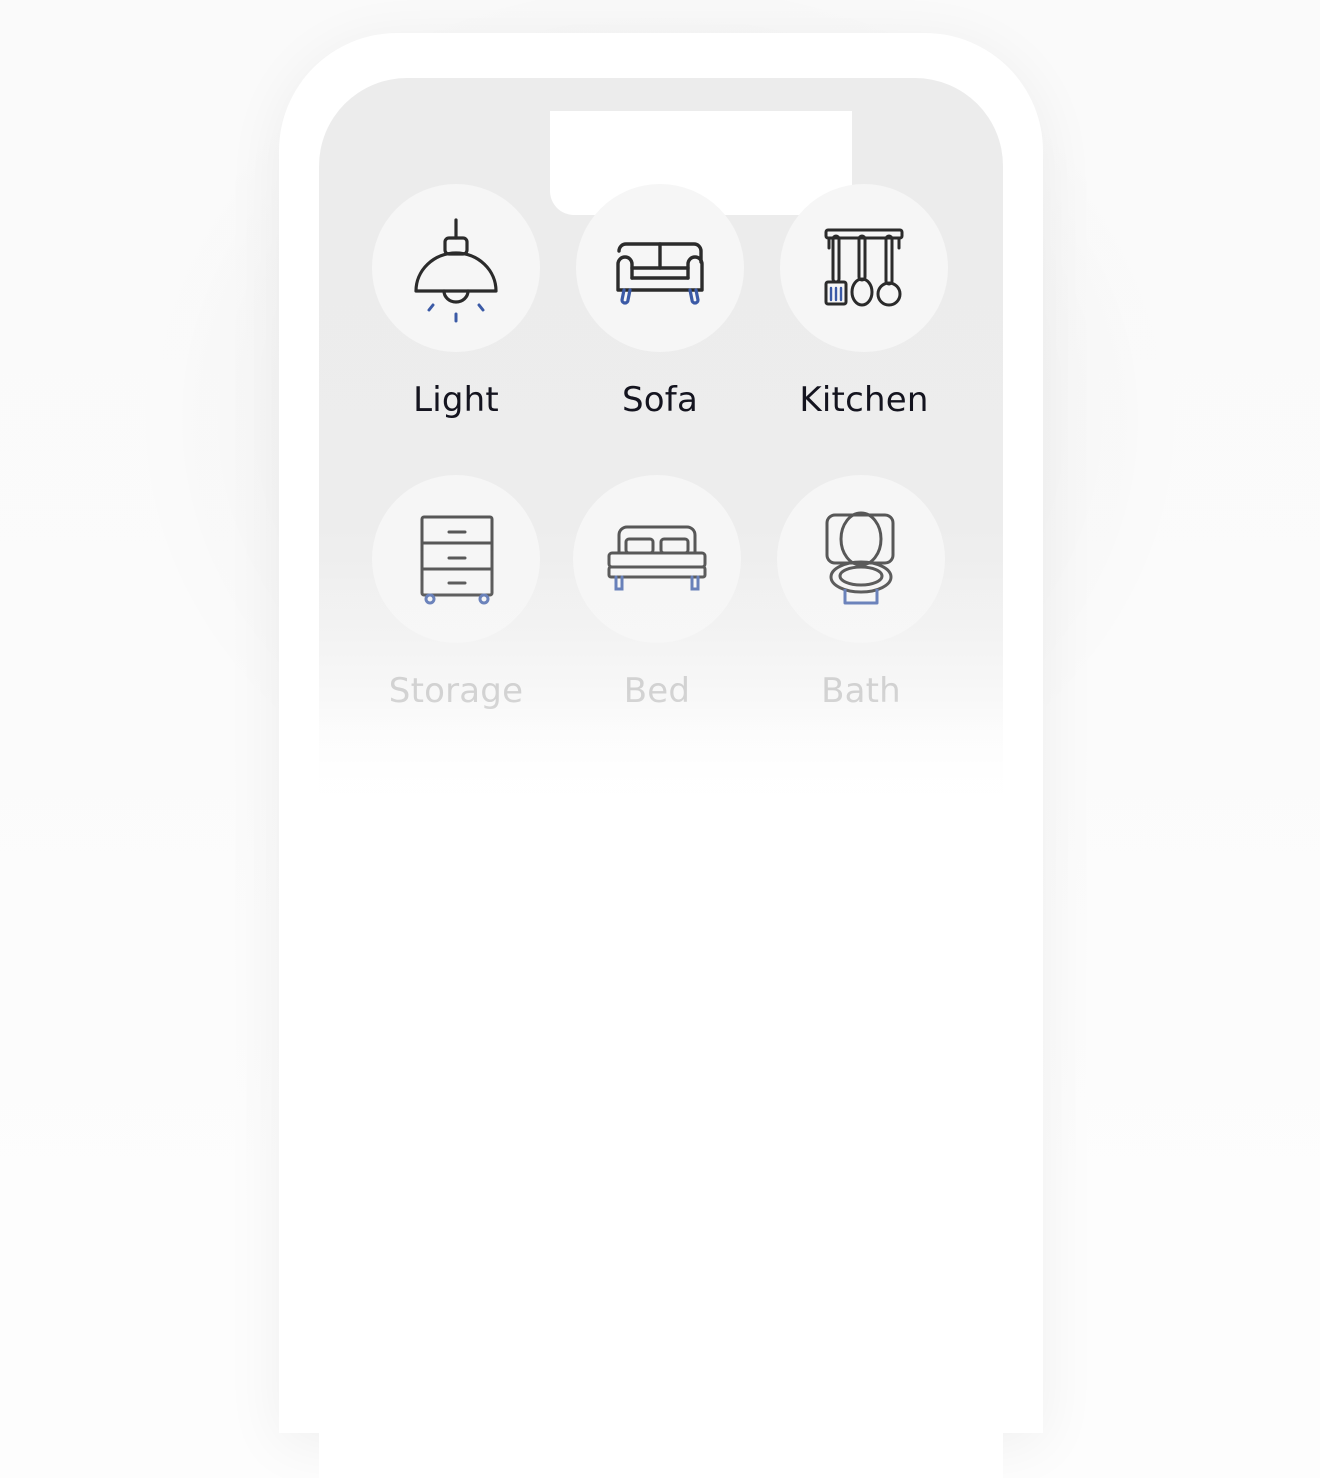 This screenshot has height=1478, width=1320. Describe the element at coordinates (861, 691) in the screenshot. I see `category-label: Bath` at that location.